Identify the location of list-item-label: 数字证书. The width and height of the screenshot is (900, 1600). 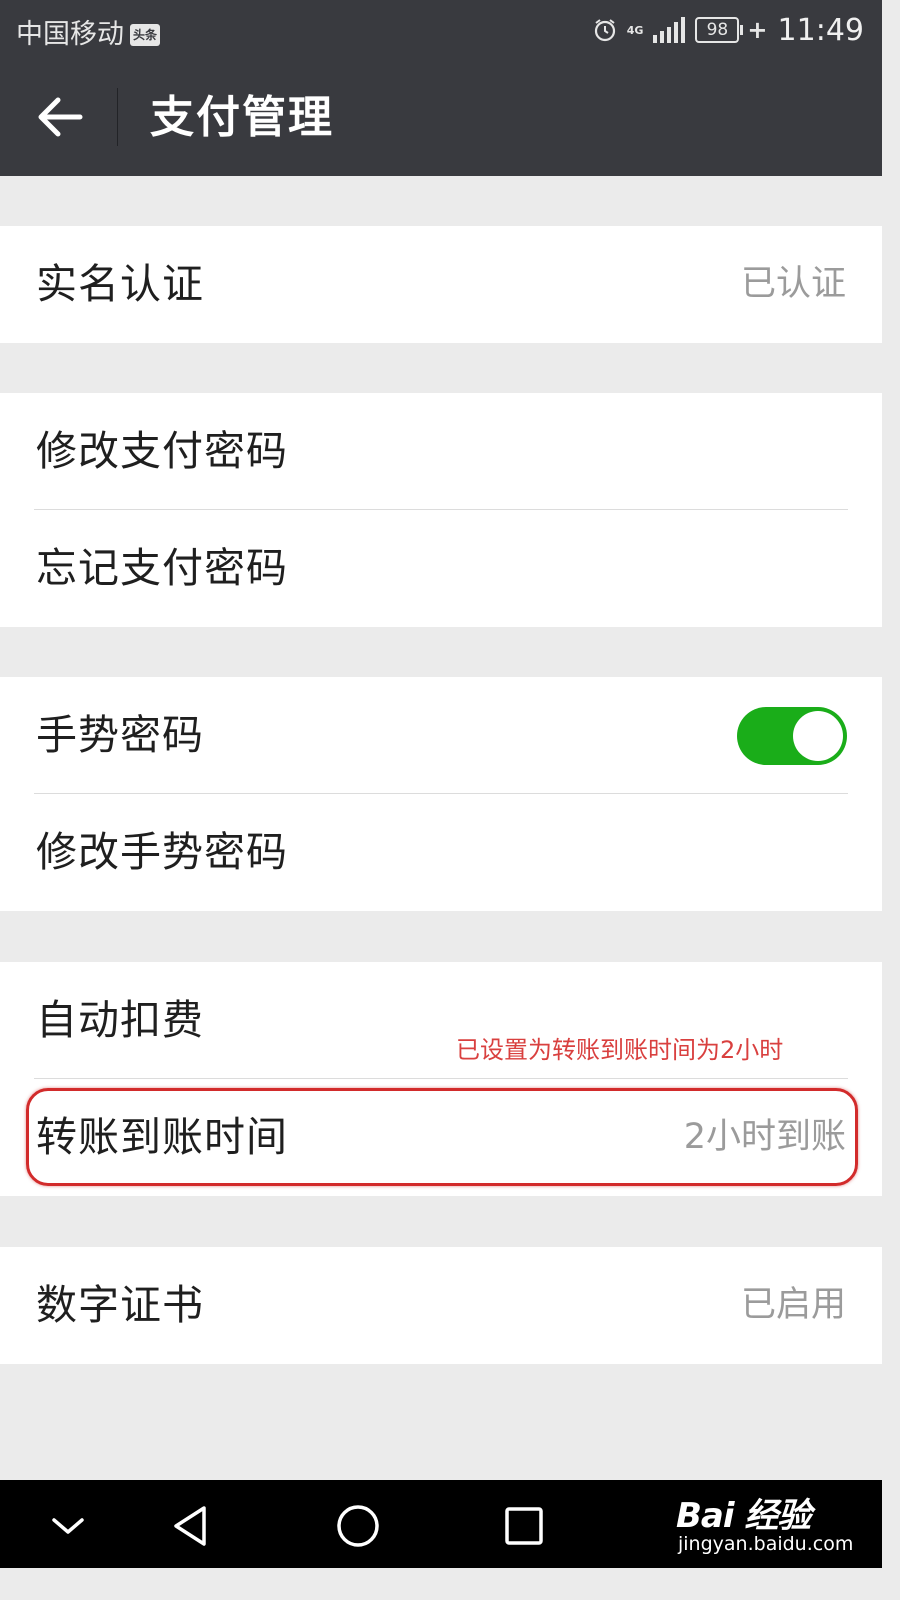
(120, 1305).